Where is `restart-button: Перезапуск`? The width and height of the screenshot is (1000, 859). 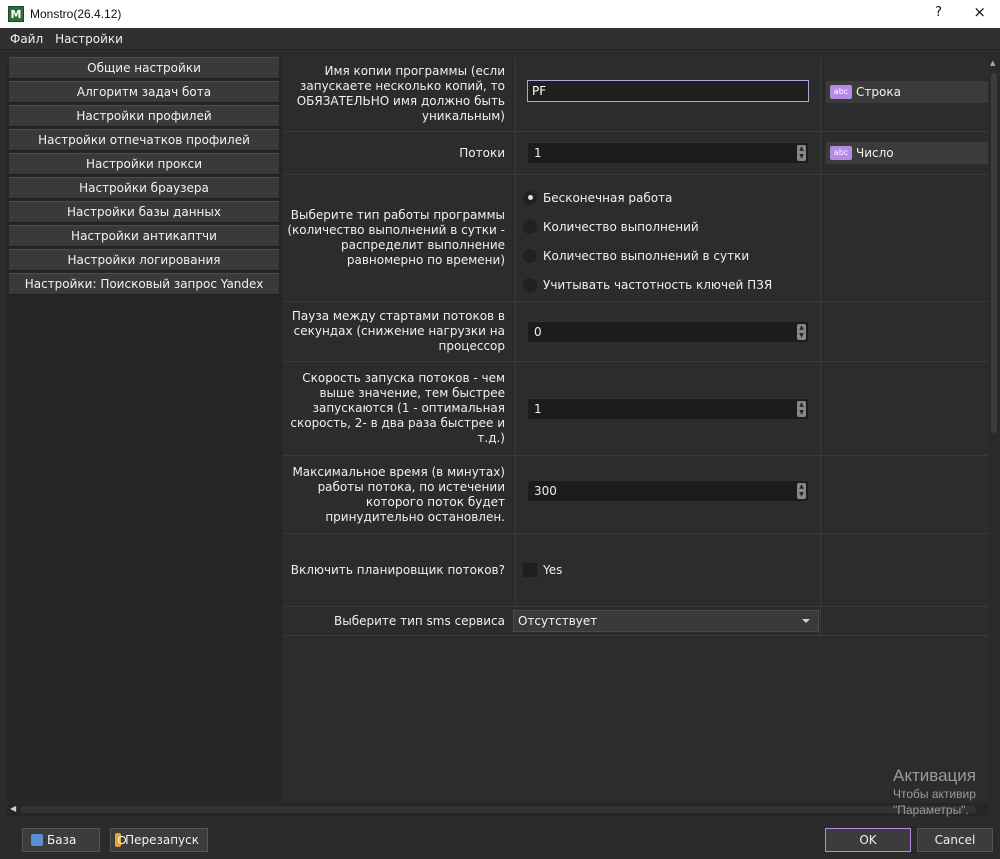 restart-button: Перезапуск is located at coordinates (159, 840).